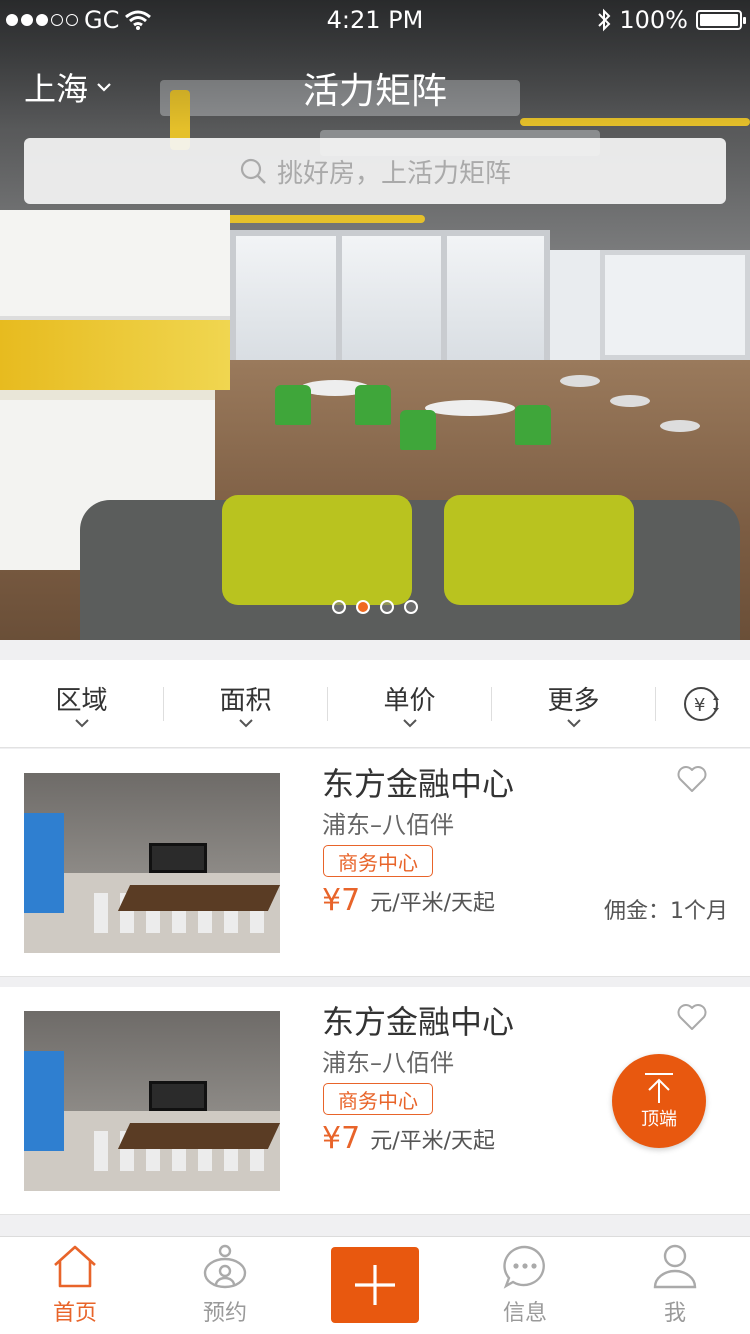 This screenshot has height=1334, width=750. Describe the element at coordinates (470, 408) in the screenshot. I see `banner-table` at that location.